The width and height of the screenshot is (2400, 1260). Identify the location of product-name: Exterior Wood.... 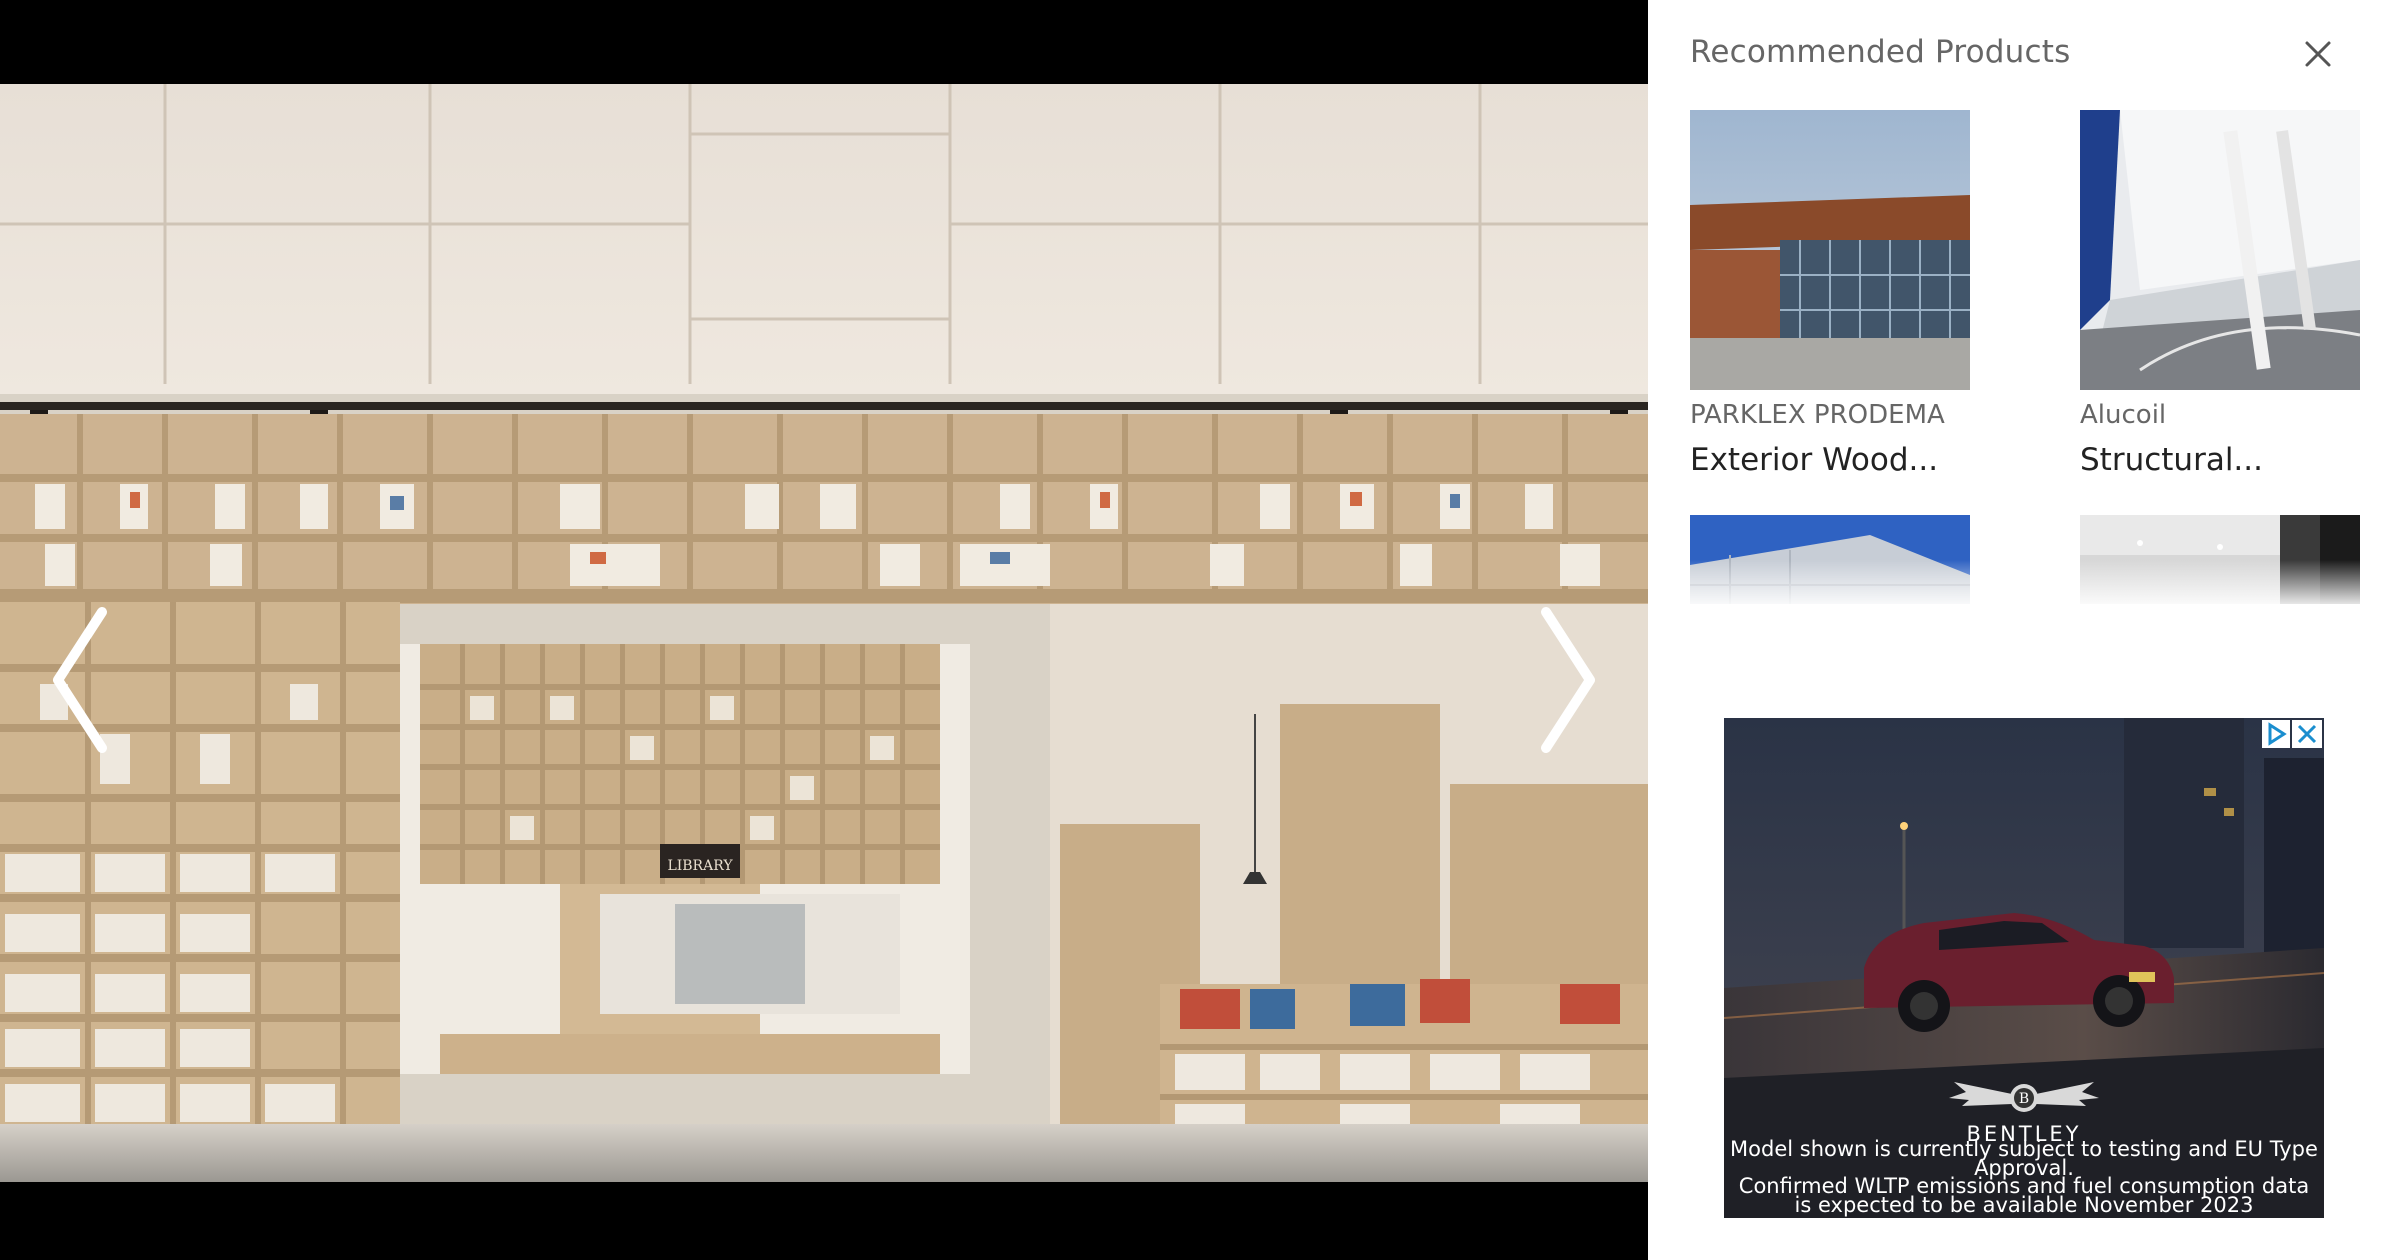
(1830, 460).